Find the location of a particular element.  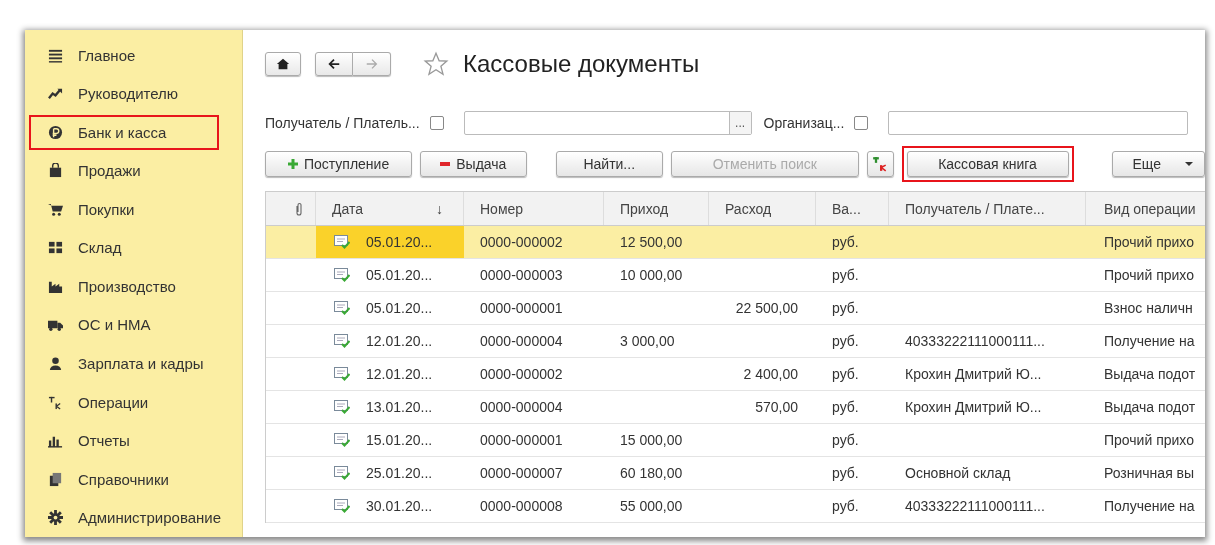

sidebar-item: Продажи is located at coordinates (124, 171).